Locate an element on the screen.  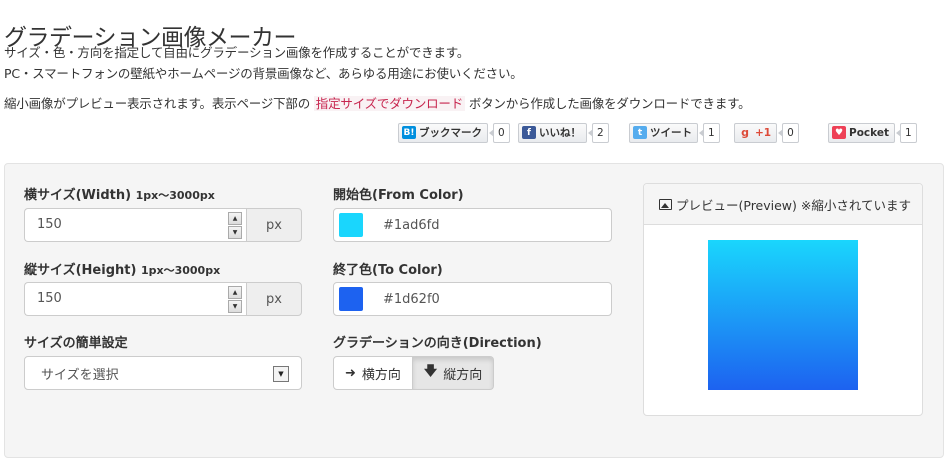
size-preset-select: サイズを選択 ▼ is located at coordinates (163, 373).